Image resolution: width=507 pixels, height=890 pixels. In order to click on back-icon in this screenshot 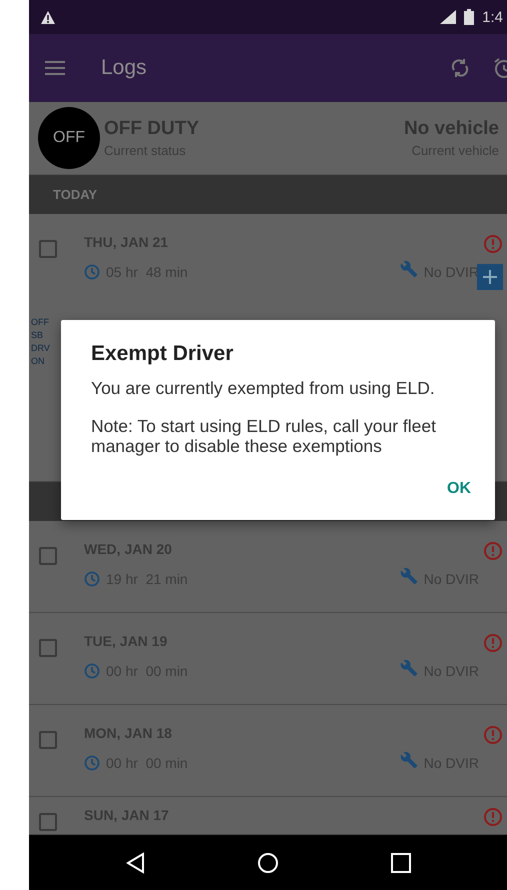, I will do `click(135, 863)`.